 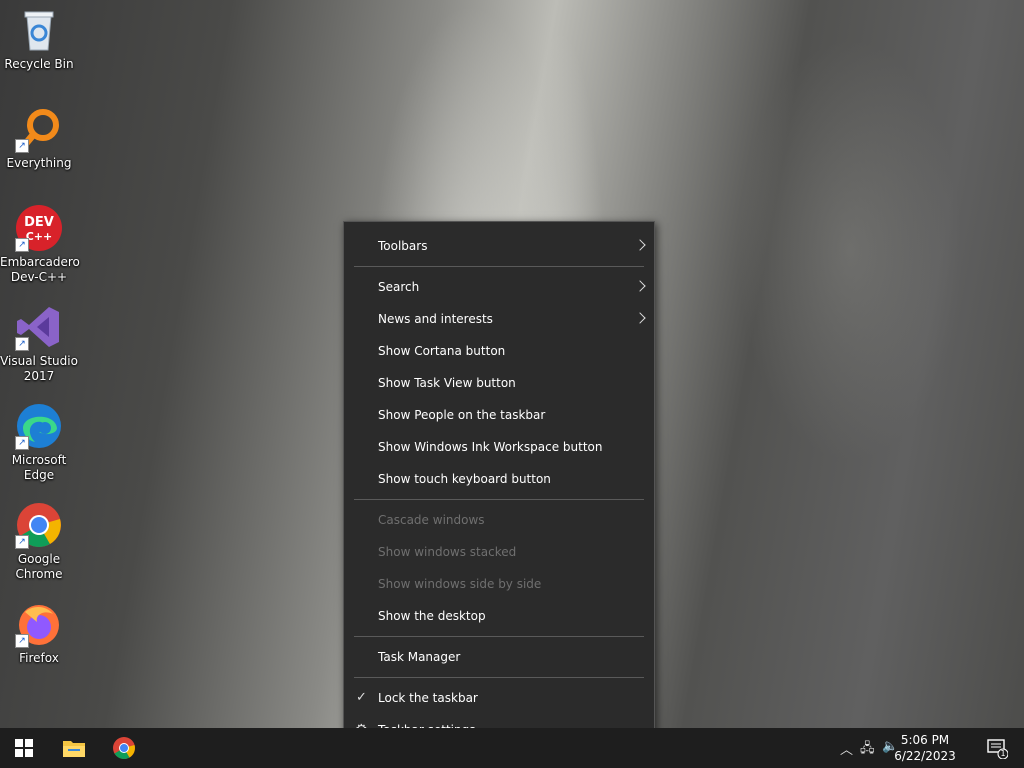 What do you see at coordinates (997, 748) in the screenshot?
I see `notification-center-button: 1` at bounding box center [997, 748].